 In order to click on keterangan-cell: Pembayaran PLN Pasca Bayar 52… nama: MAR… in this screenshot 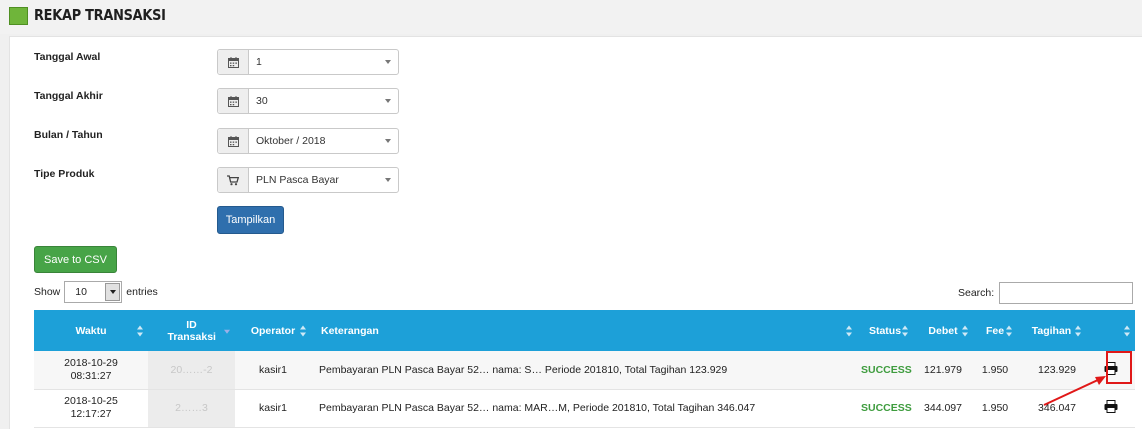, I will do `click(537, 408)`.